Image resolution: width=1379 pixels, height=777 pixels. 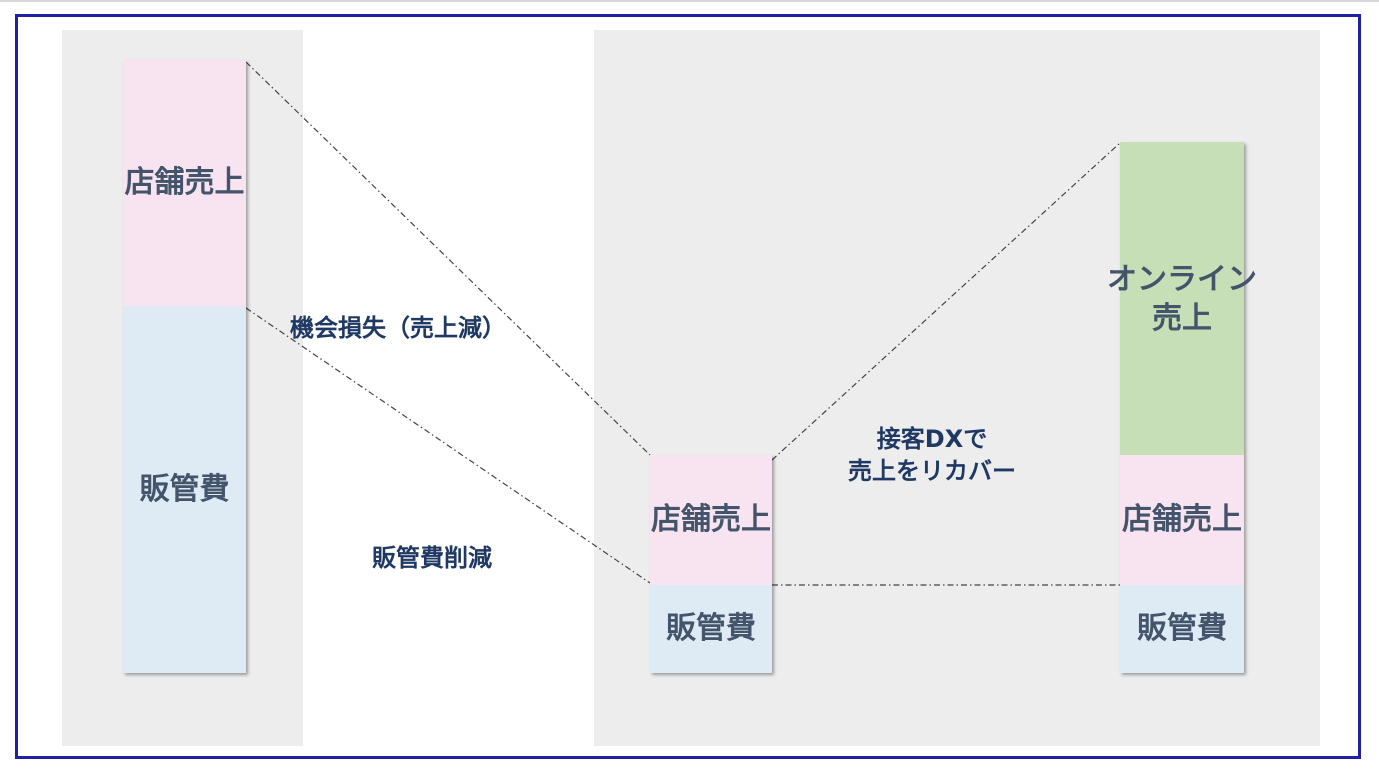 I want to click on bar-before: 店舗売上 販管費, so click(x=184, y=366).